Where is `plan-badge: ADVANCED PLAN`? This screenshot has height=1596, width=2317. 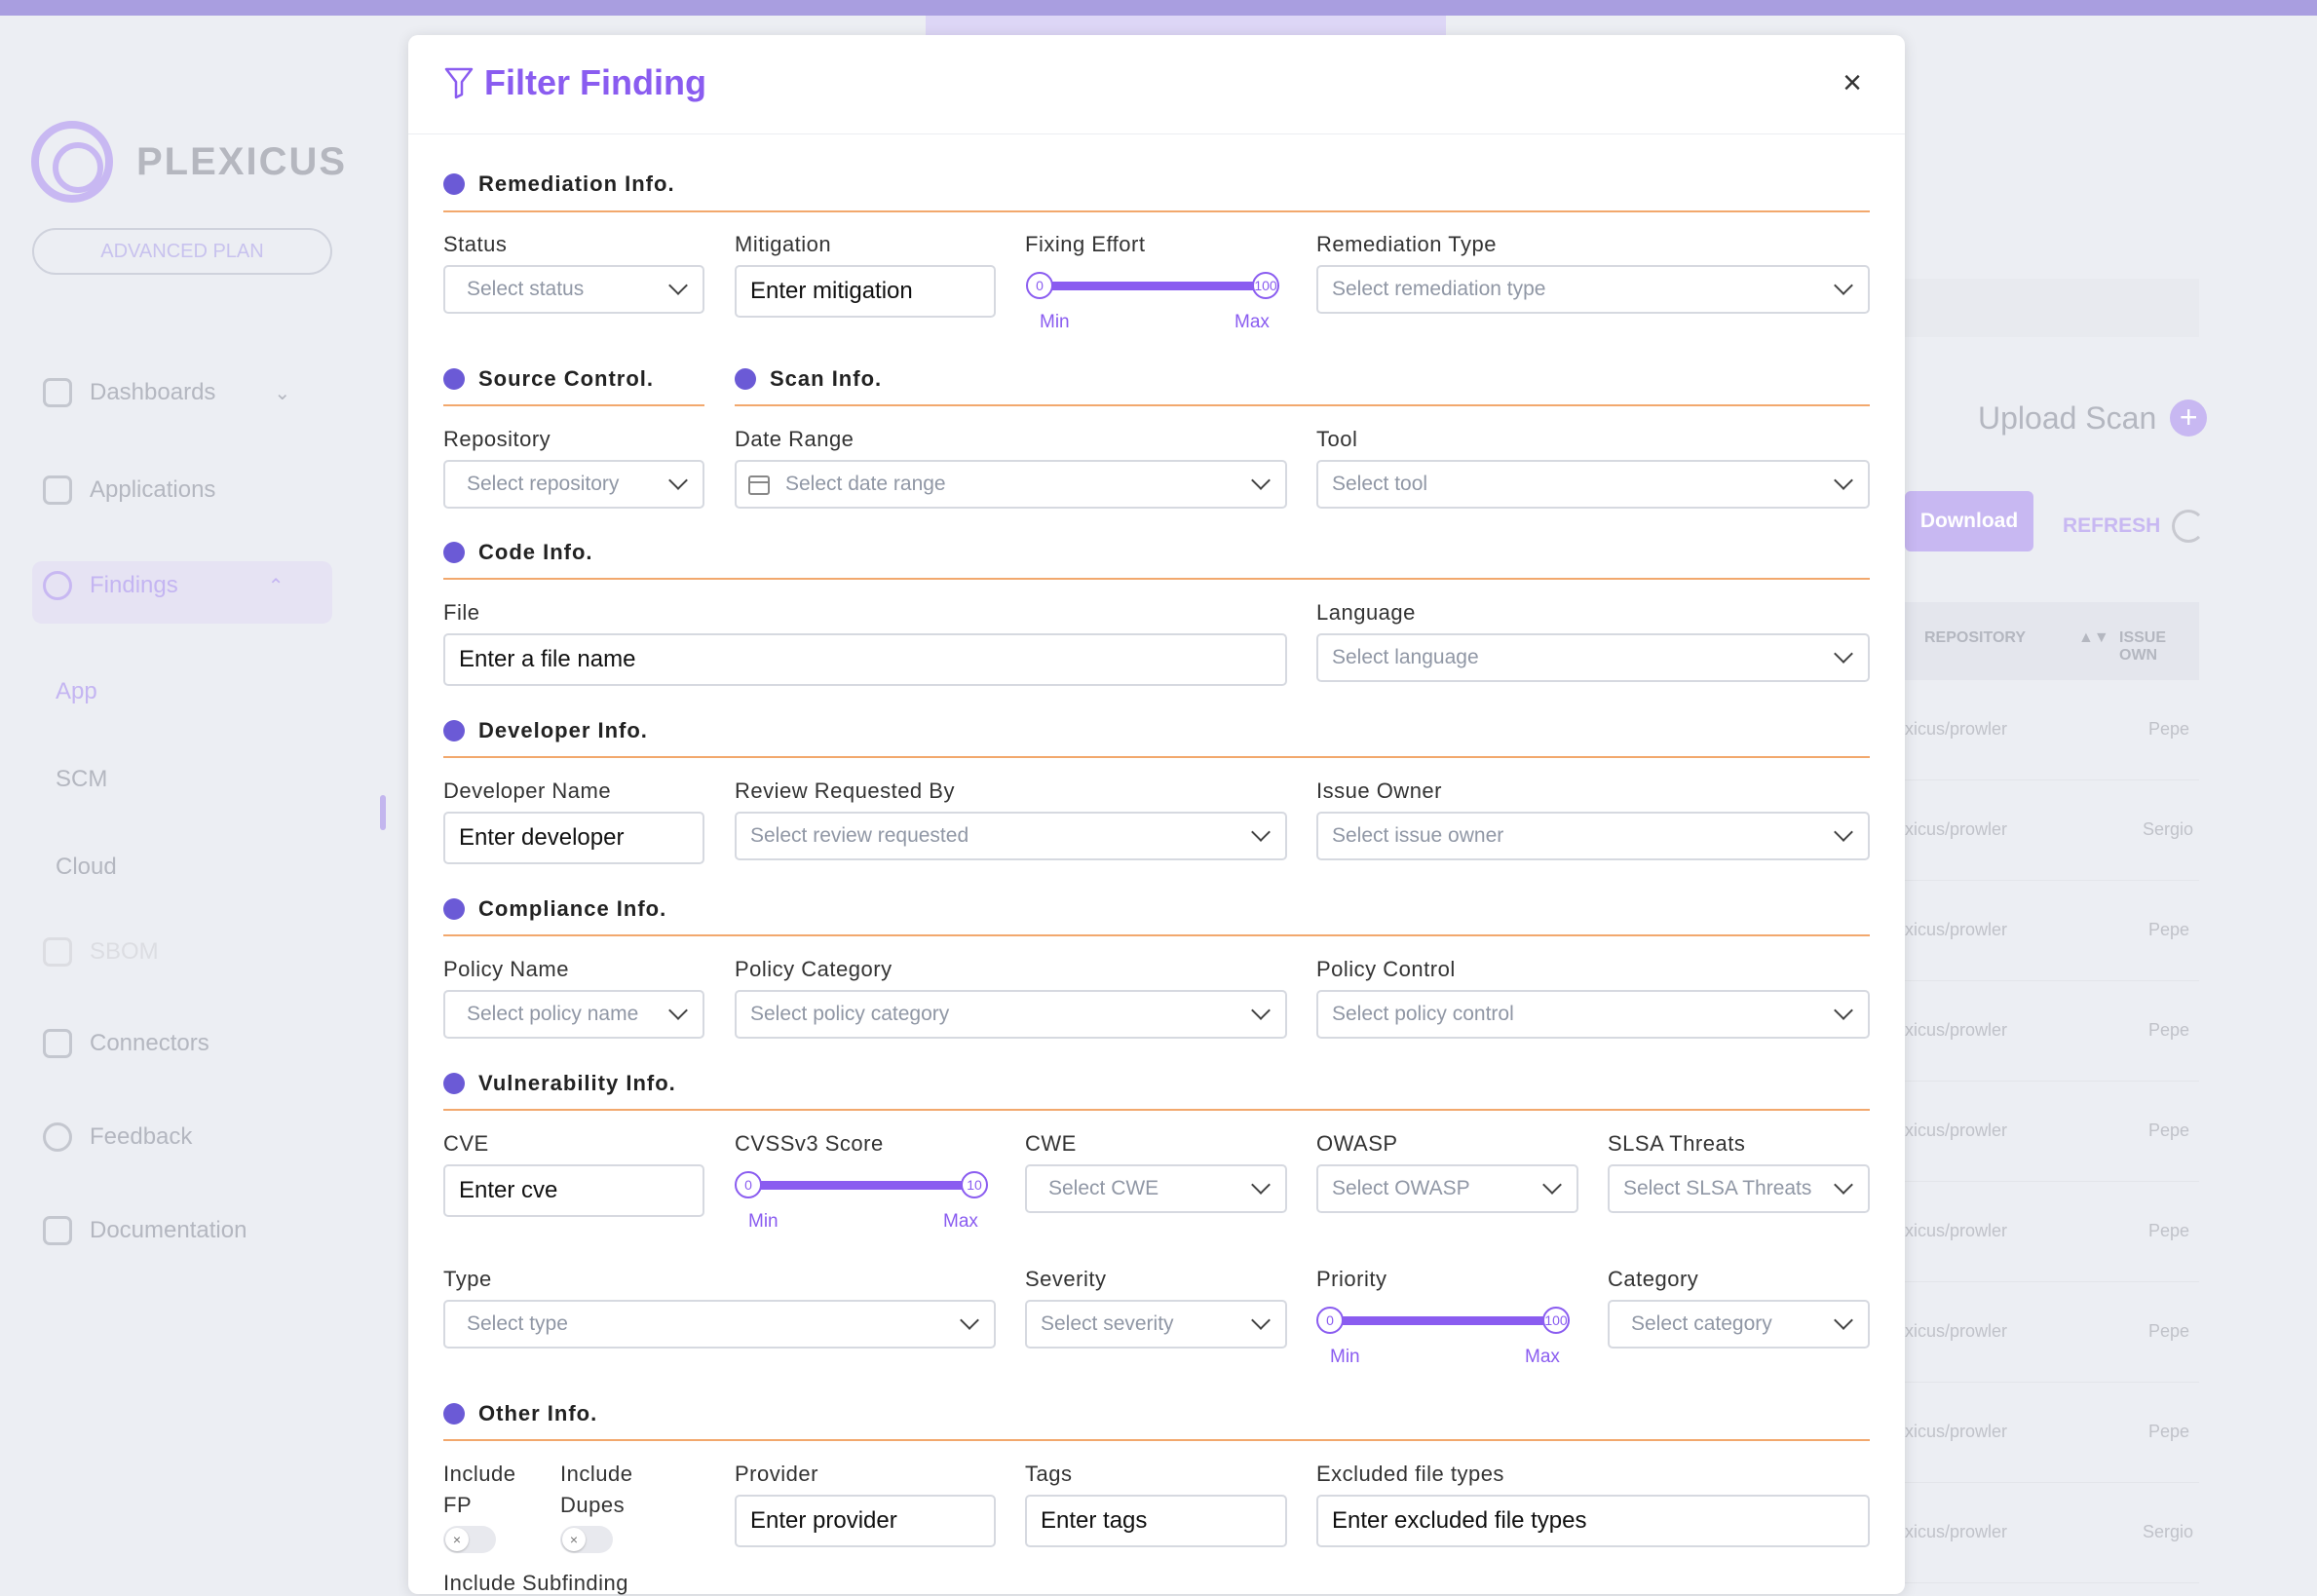 plan-badge: ADVANCED PLAN is located at coordinates (182, 252).